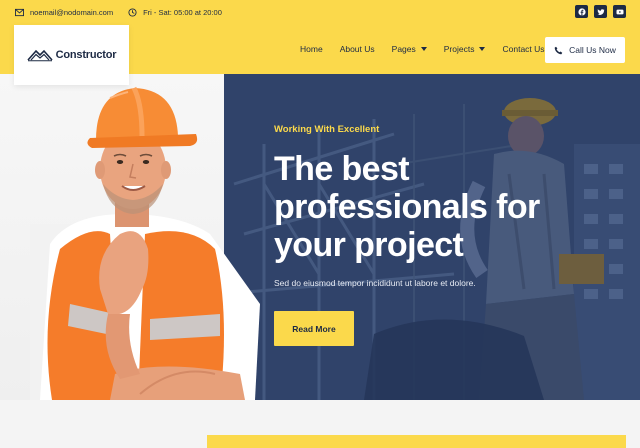 The width and height of the screenshot is (640, 448). Describe the element at coordinates (369, 245) in the screenshot. I see `headline-line: your project` at that location.